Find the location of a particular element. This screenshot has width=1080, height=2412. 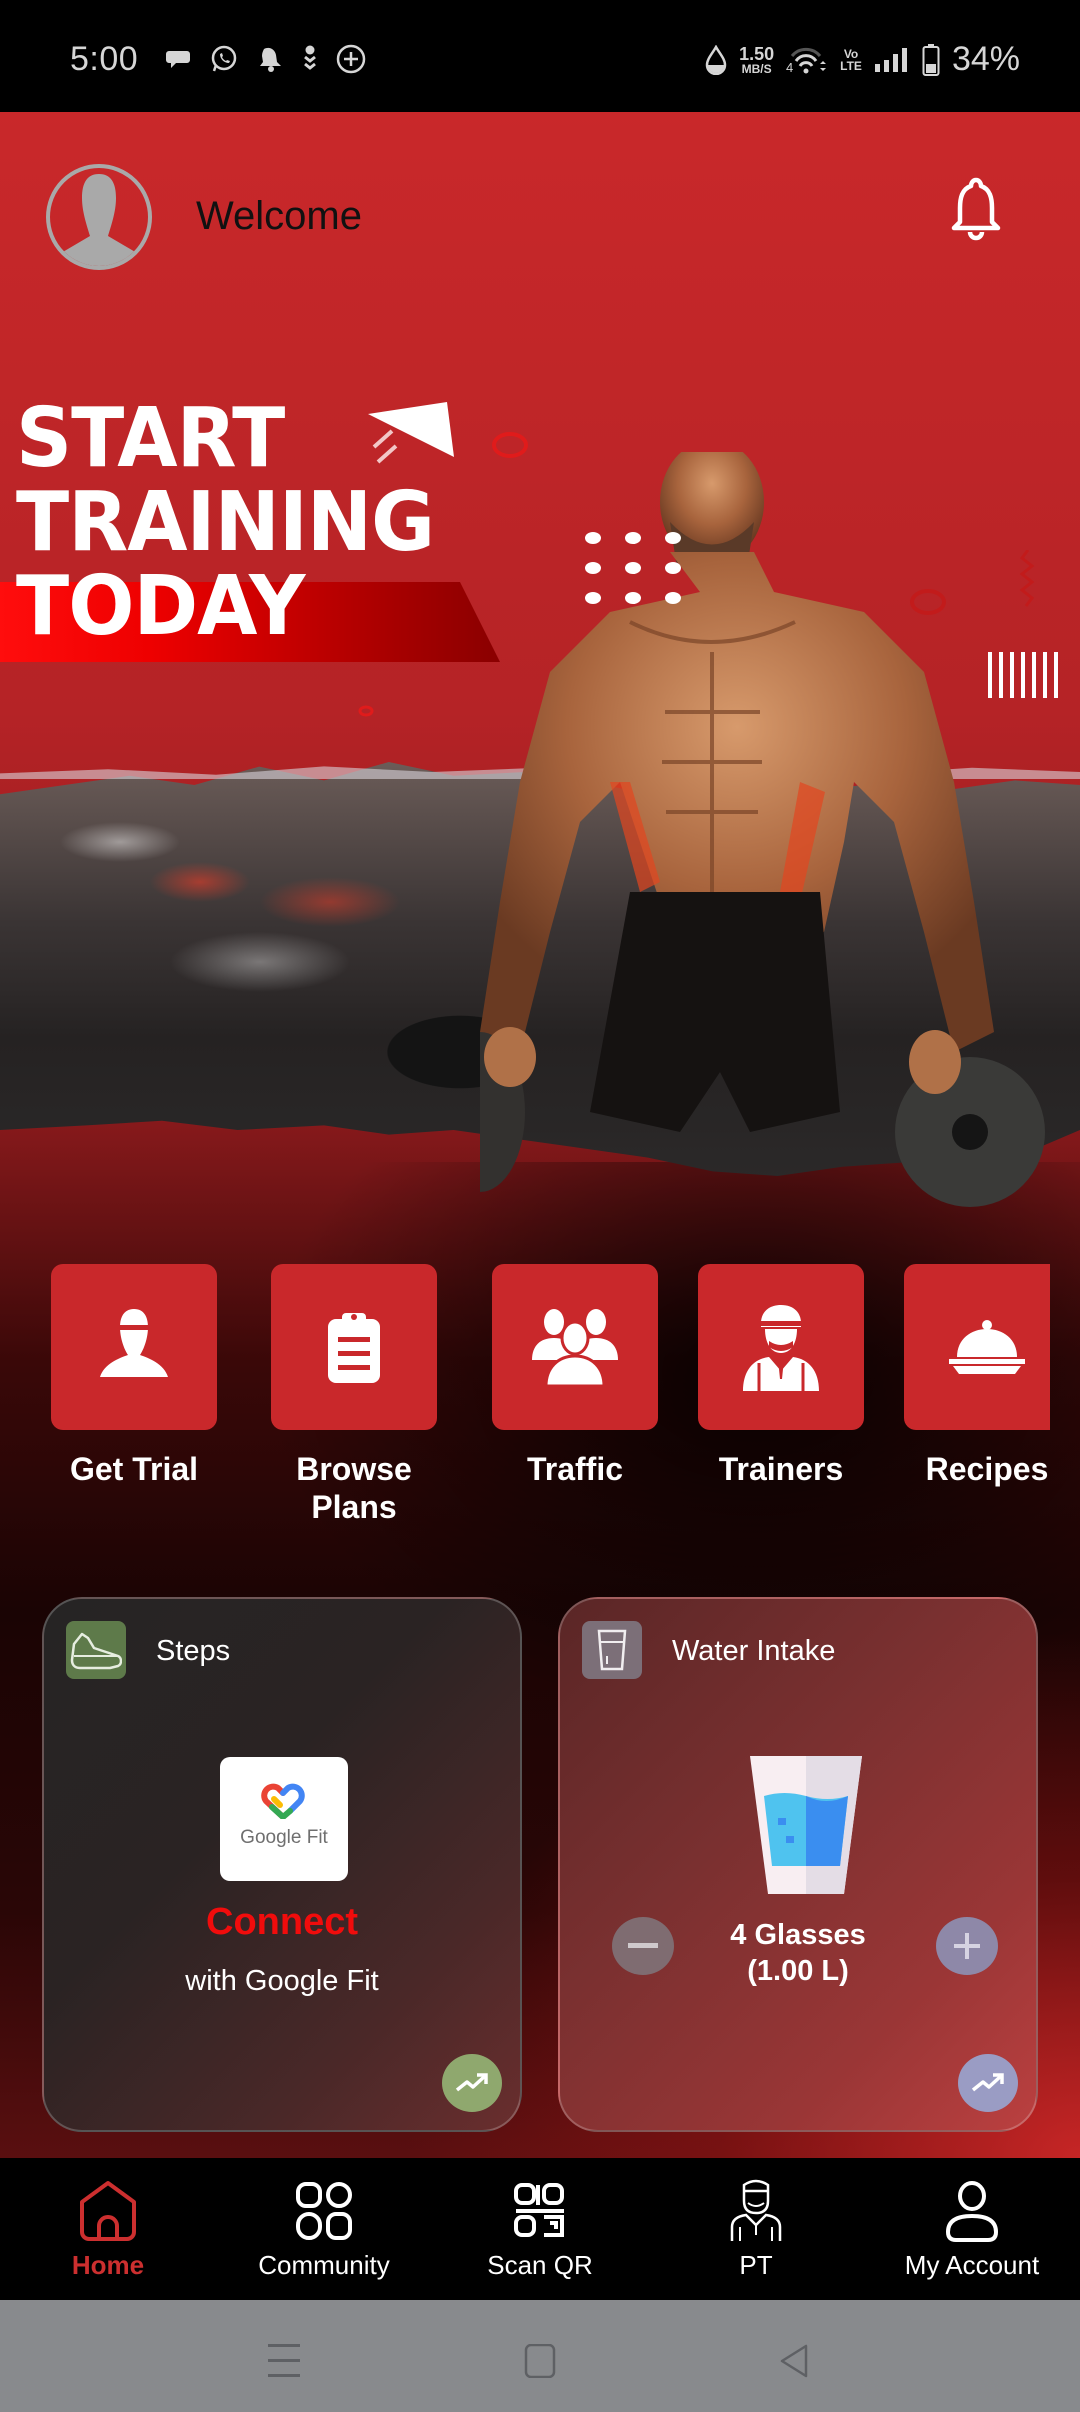

qr-code-icon is located at coordinates (539, 2210).